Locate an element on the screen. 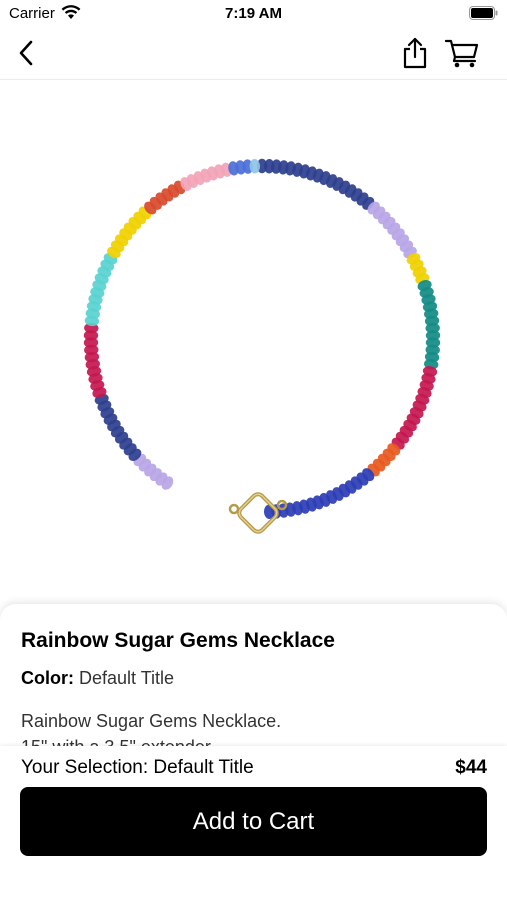  selection-label: Your Selection: Default Title is located at coordinates (137, 767).